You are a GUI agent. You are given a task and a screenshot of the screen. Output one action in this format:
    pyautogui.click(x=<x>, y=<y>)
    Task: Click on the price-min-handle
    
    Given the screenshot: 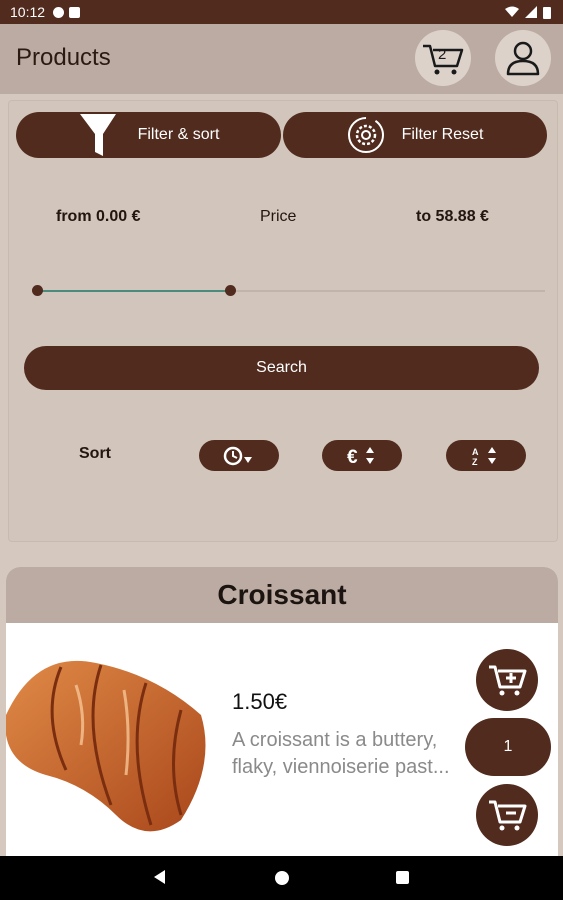 What is the action you would take?
    pyautogui.click(x=37, y=290)
    